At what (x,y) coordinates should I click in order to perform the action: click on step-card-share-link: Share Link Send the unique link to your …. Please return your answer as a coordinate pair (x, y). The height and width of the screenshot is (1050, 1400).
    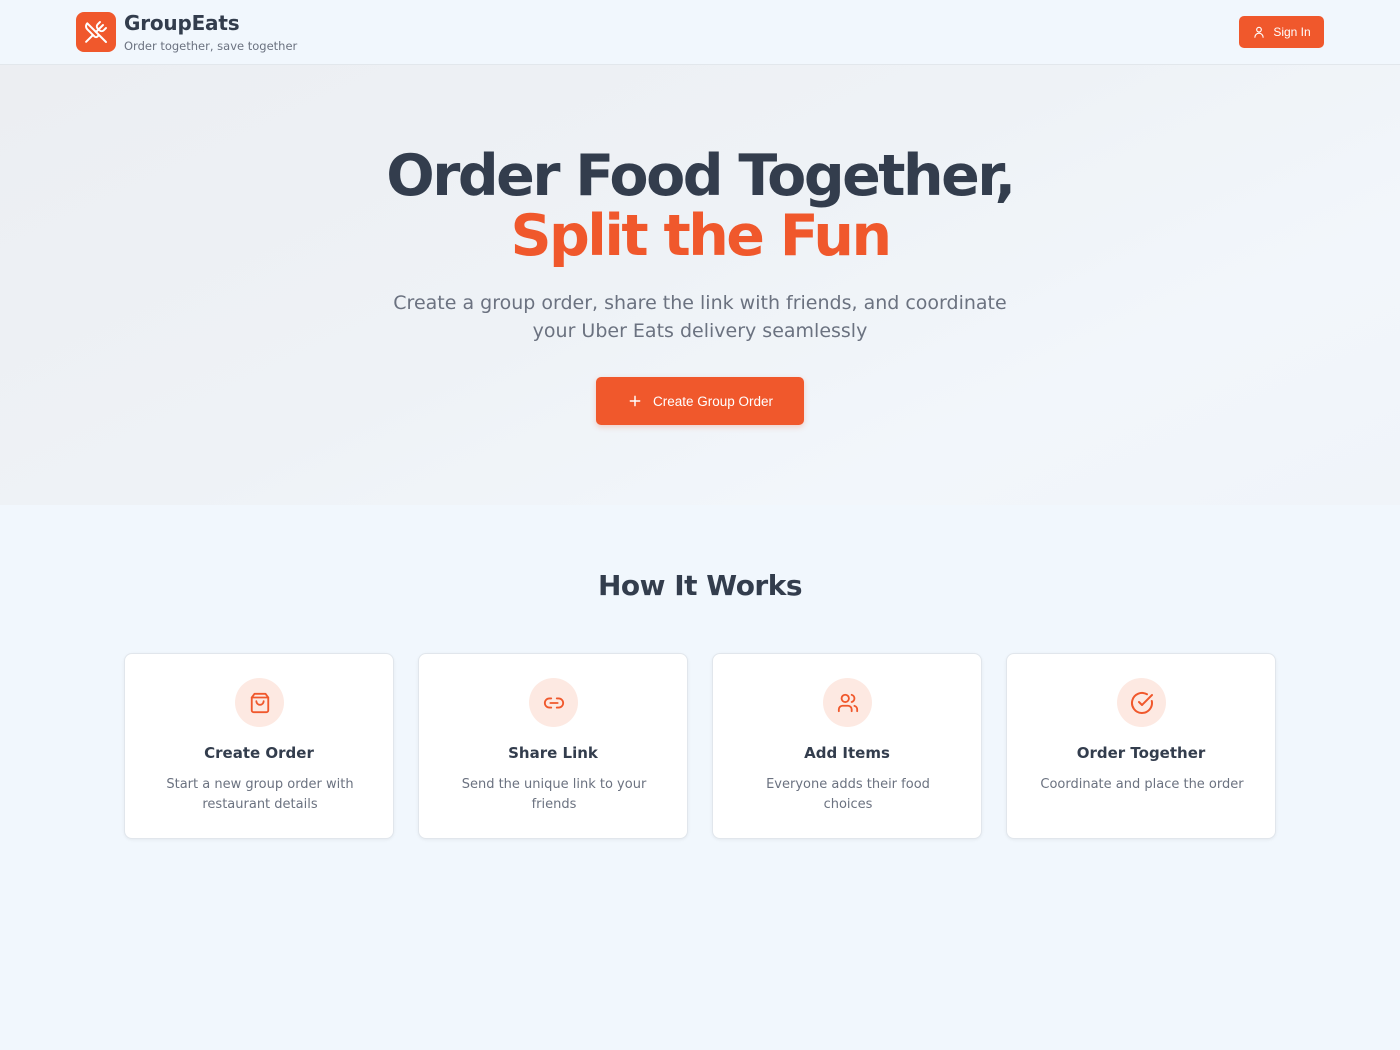
    Looking at the image, I should click on (553, 746).